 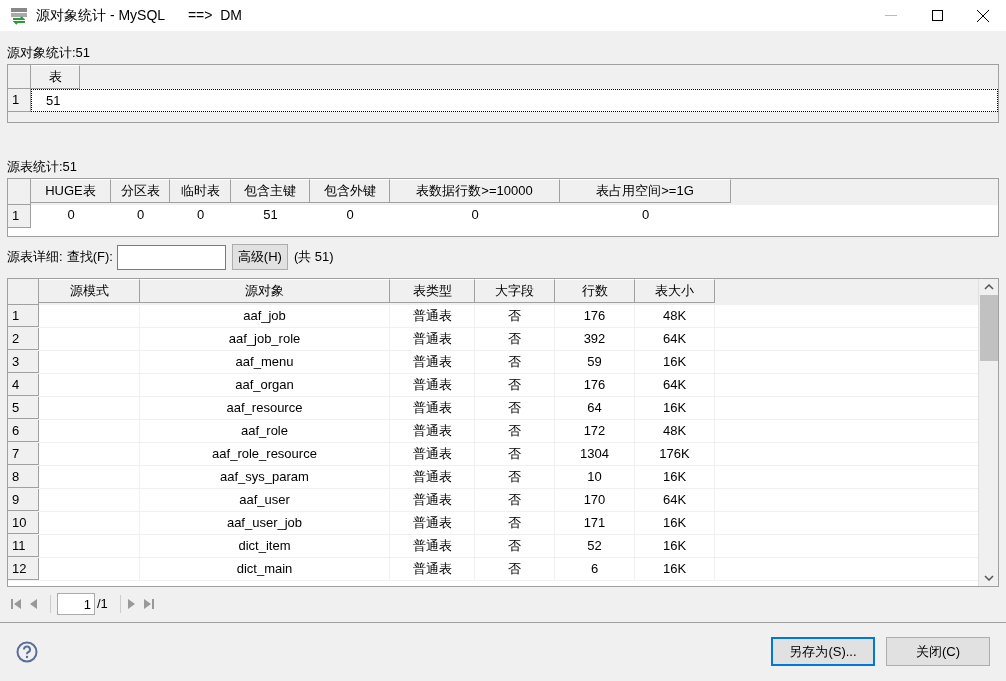 I want to click on table-cell-text: 171, so click(x=594, y=523).